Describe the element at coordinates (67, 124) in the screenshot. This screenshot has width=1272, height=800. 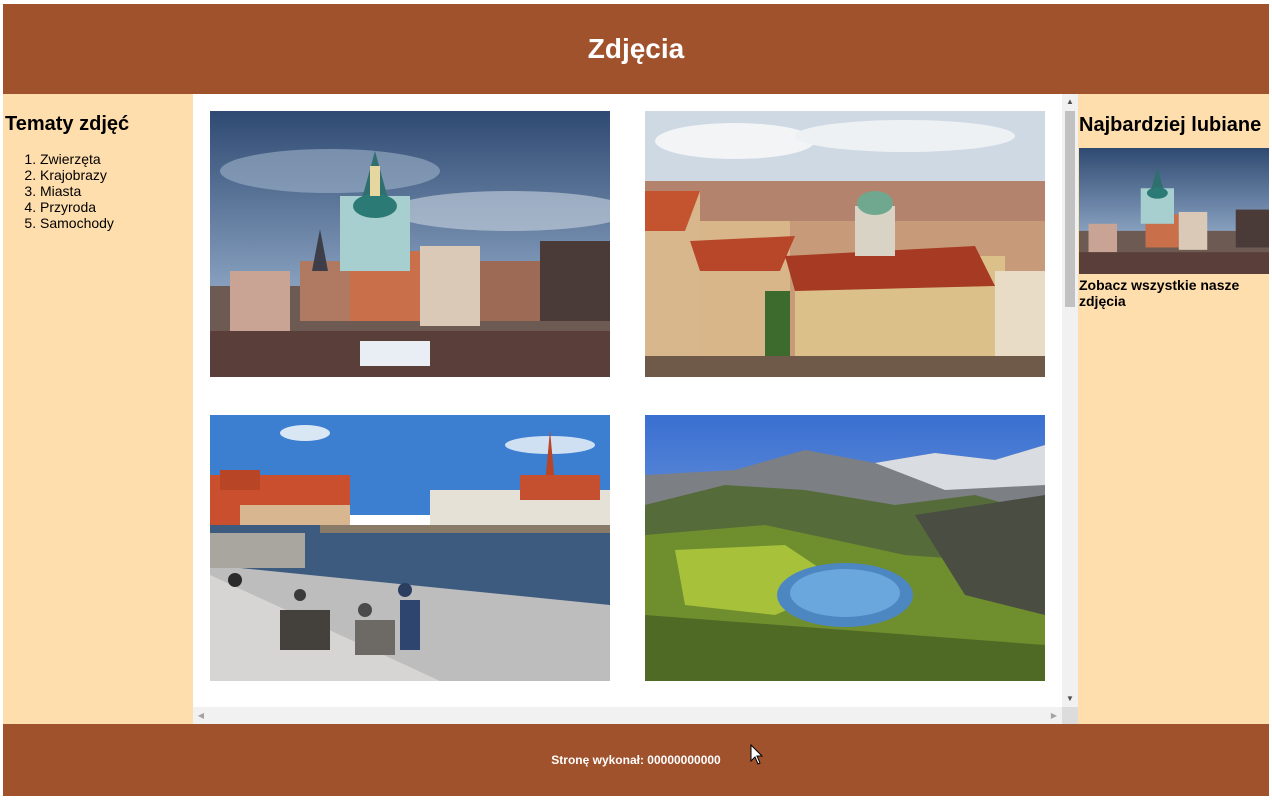
I see `topics-heading: Tematy zdjęć` at that location.